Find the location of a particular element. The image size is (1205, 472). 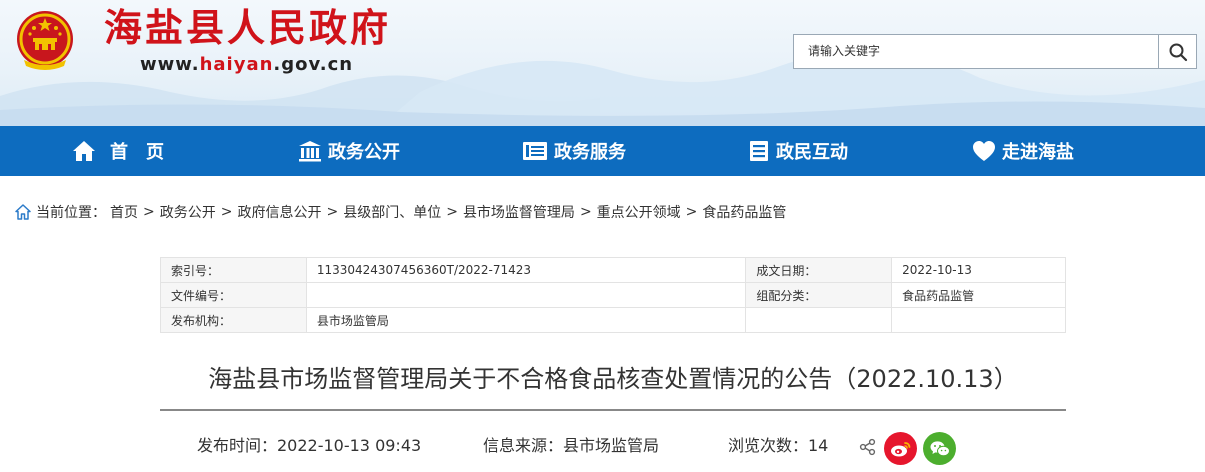

search-input: 请输入关键字 is located at coordinates (976, 51).